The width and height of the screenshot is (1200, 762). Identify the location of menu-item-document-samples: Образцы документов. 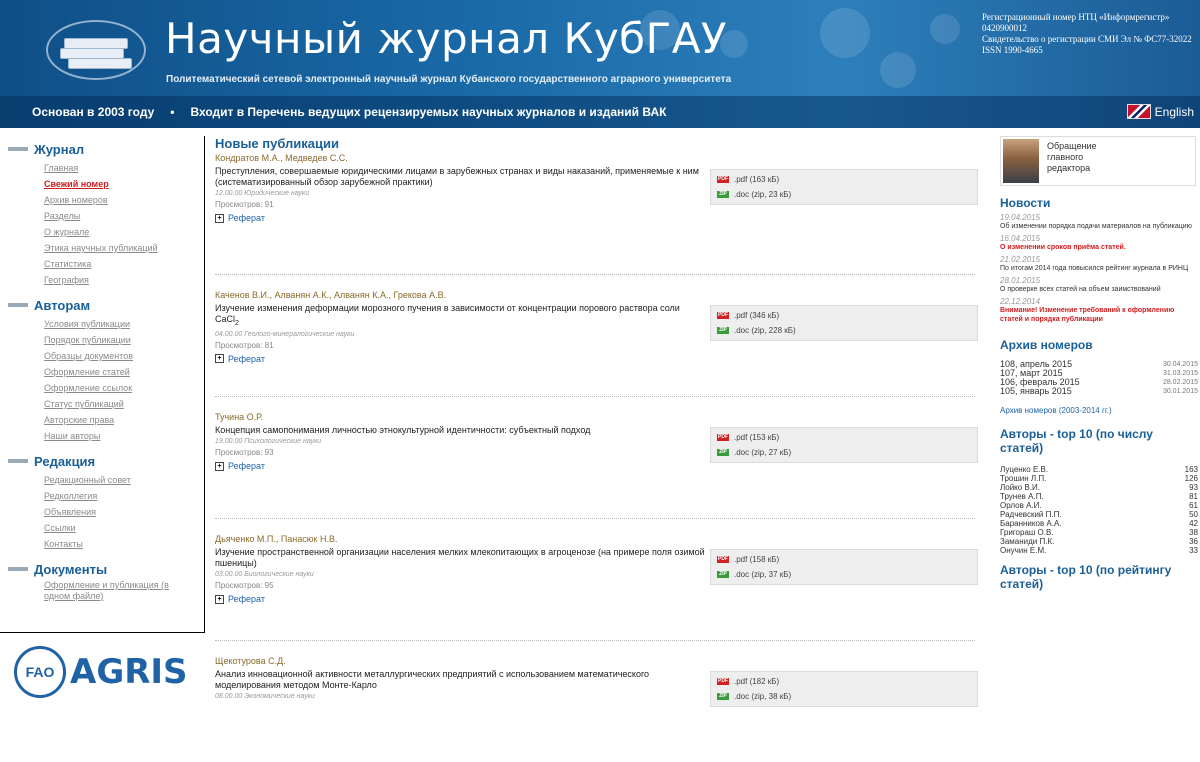
(124, 356).